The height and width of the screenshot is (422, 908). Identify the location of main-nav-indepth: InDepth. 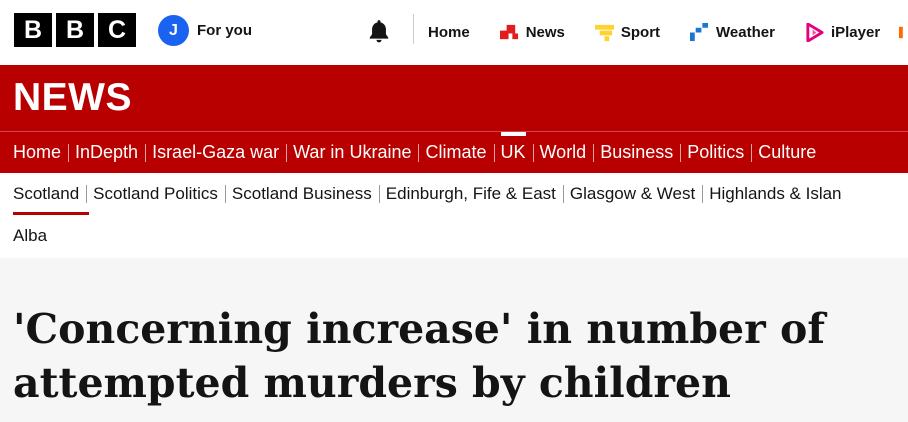
(106, 152).